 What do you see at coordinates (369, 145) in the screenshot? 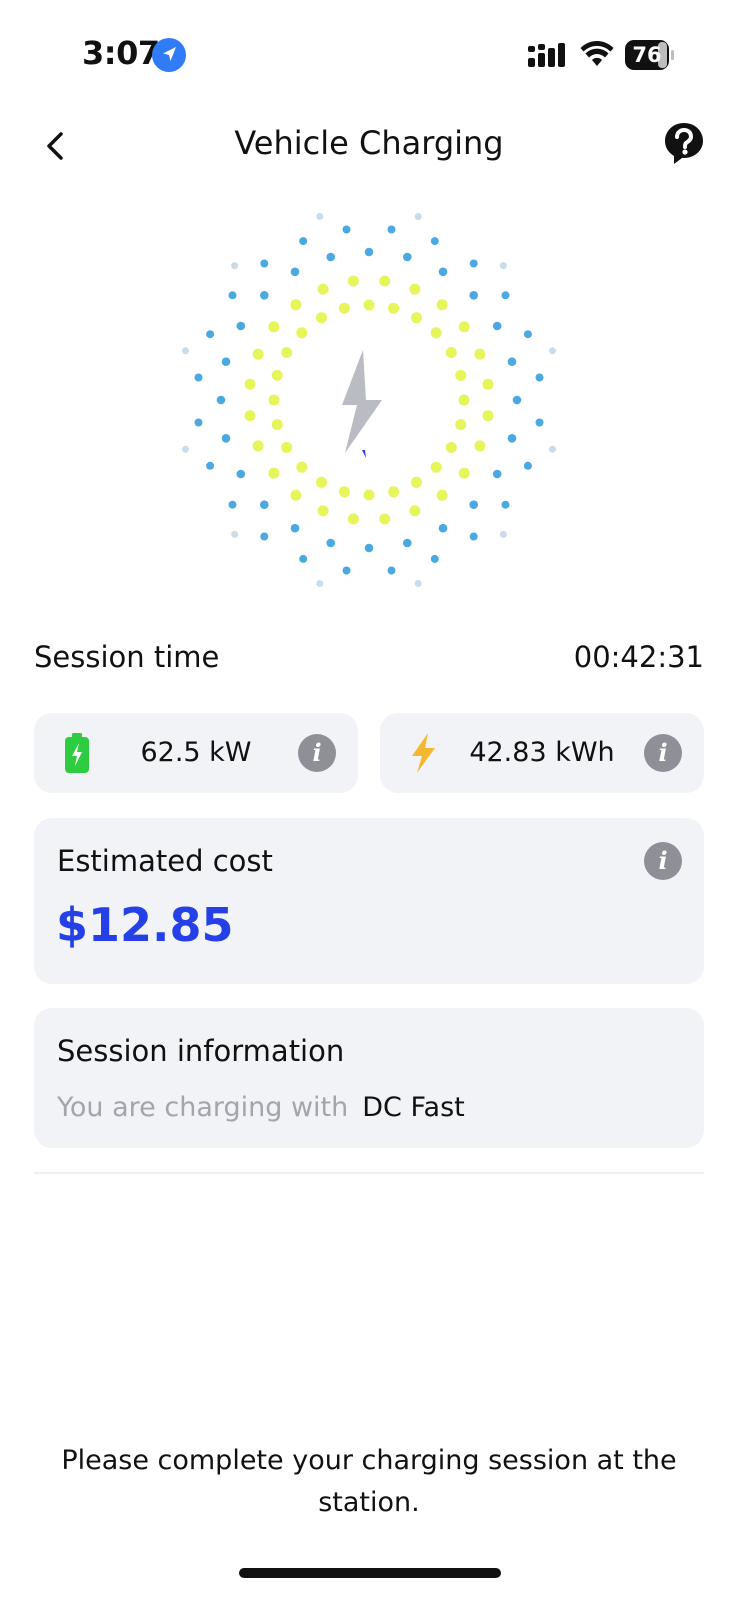
I see `header: Vehicle Charging` at bounding box center [369, 145].